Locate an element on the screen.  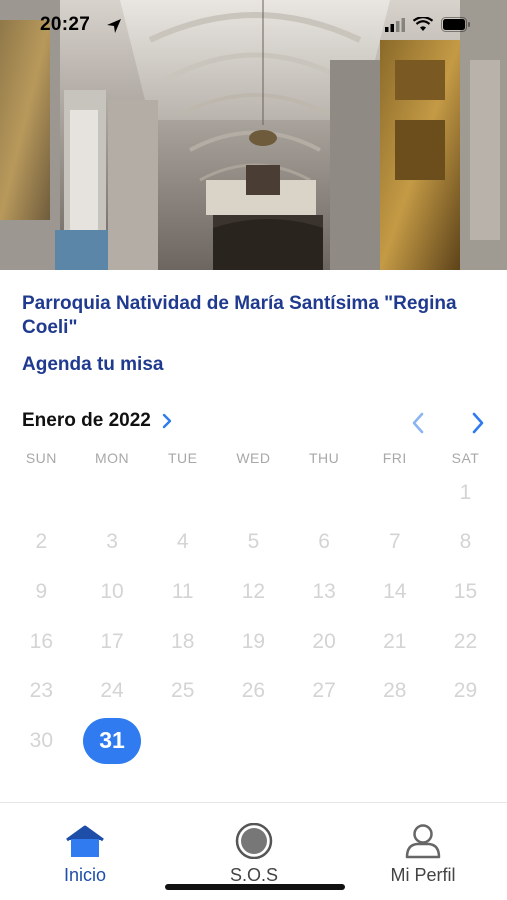
calendar-day-number: 8 is located at coordinates (465, 542).